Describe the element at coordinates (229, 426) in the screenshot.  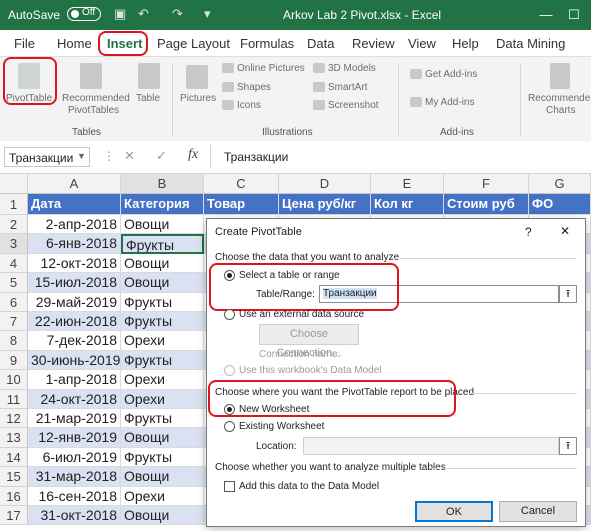
I see `existing-worksheet-radio` at that location.